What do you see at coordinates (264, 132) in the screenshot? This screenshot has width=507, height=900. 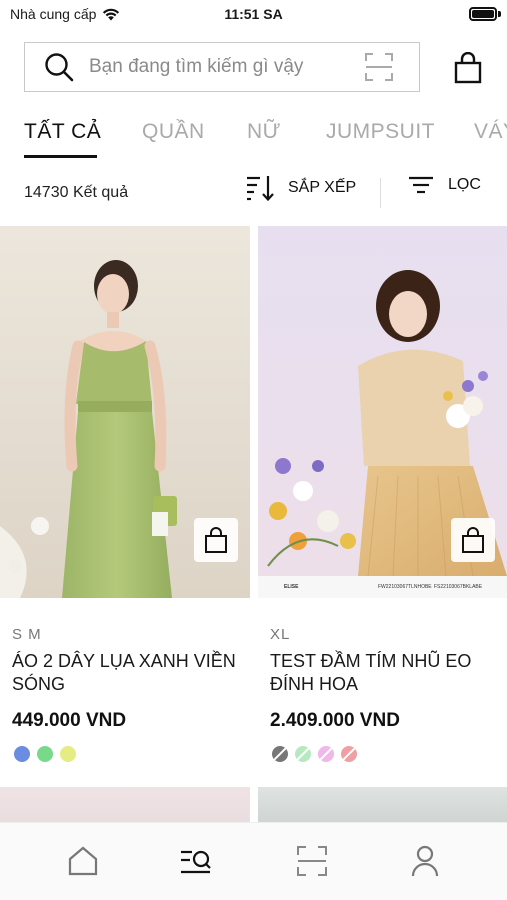 I see `tab-women: NỮ` at bounding box center [264, 132].